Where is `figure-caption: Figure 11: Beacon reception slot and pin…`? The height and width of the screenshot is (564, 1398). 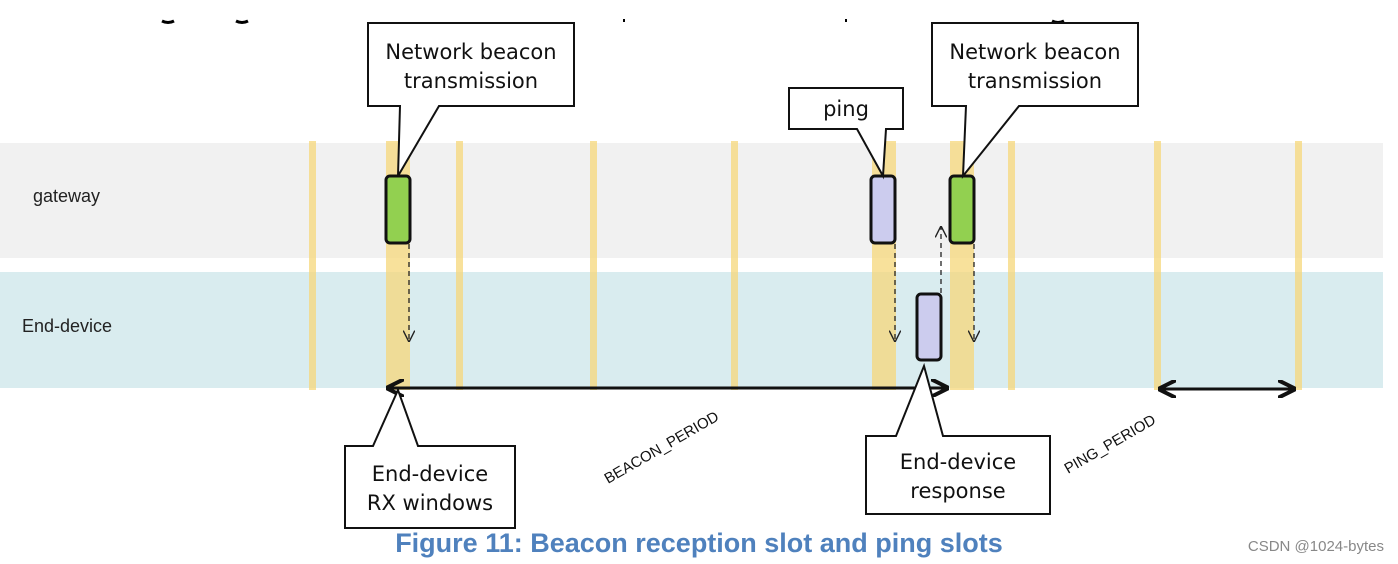
figure-caption: Figure 11: Beacon reception slot and pin… is located at coordinates (699, 543).